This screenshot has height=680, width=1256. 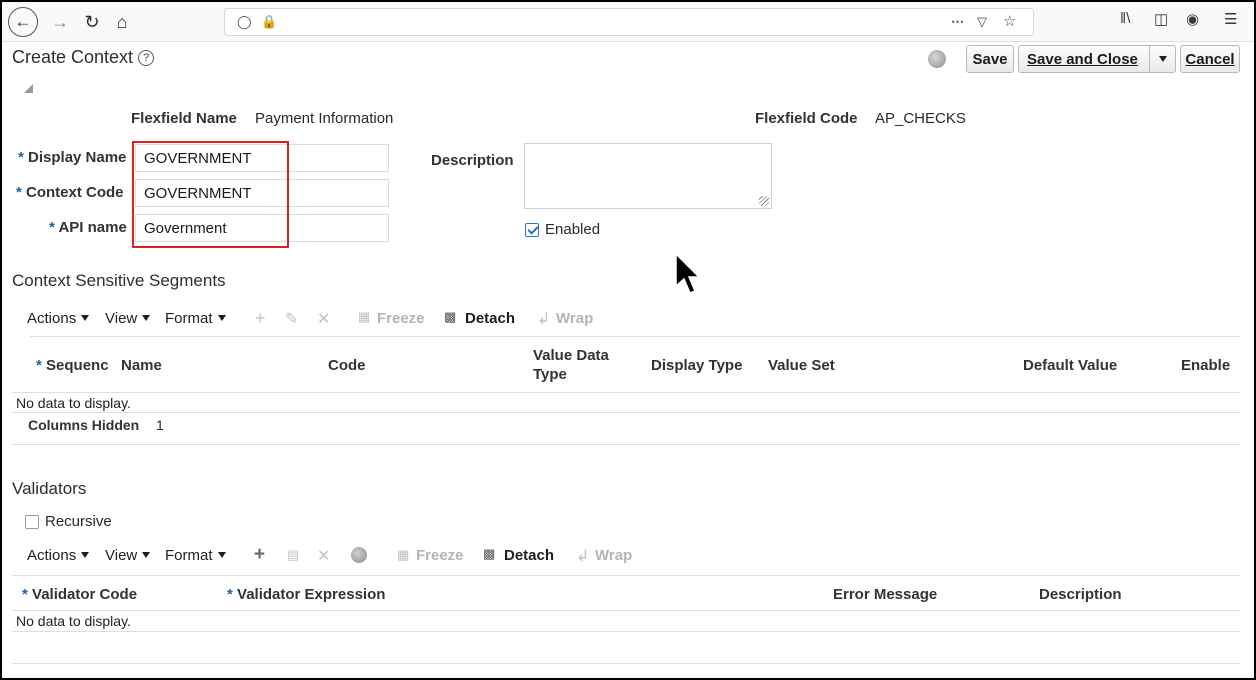 I want to click on col-name: Name, so click(x=141, y=365).